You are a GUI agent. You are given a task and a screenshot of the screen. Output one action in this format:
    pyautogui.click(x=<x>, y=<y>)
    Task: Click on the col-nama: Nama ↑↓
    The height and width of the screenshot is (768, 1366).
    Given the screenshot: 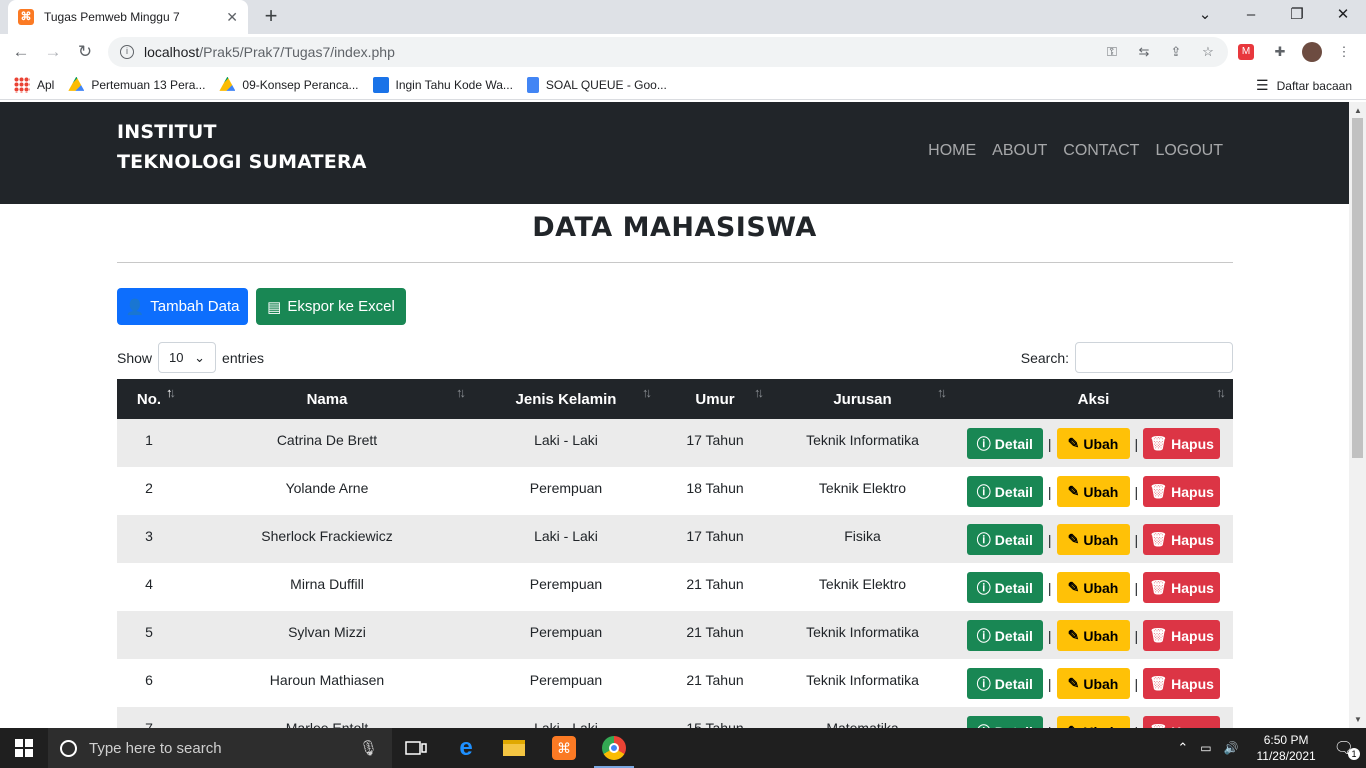 What is the action you would take?
    pyautogui.click(x=327, y=399)
    